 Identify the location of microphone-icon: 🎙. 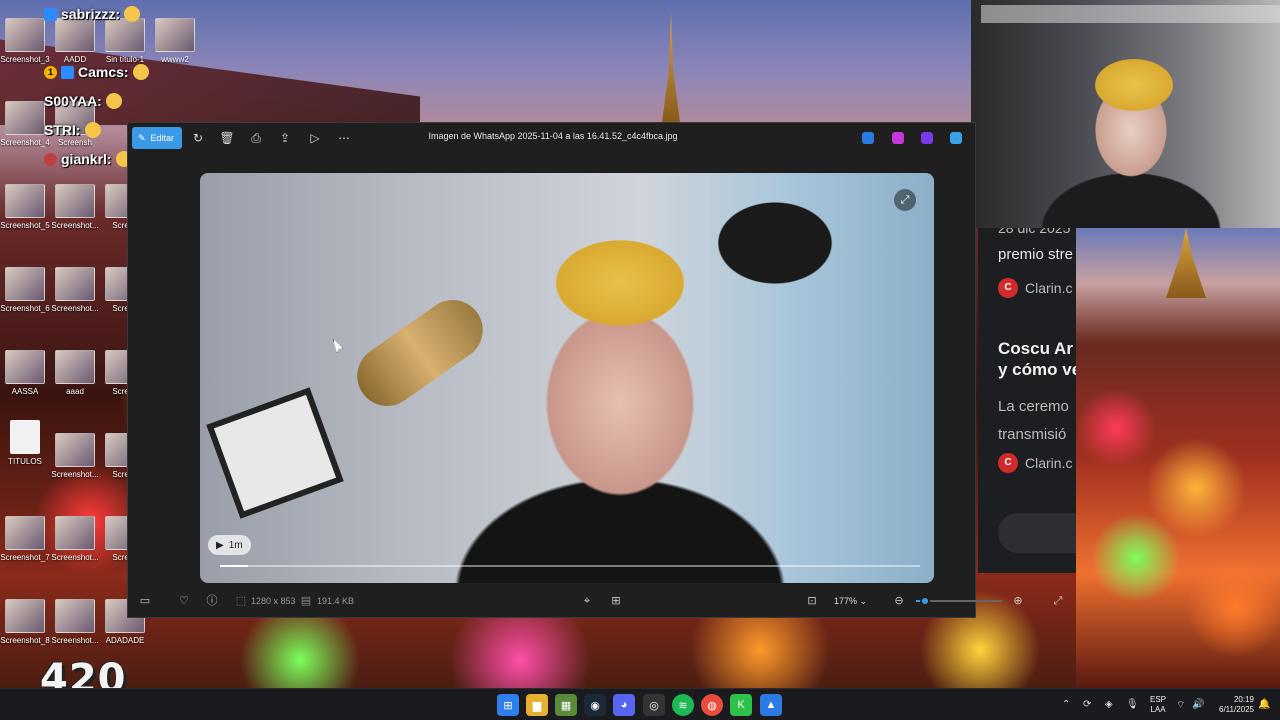
(1132, 704).